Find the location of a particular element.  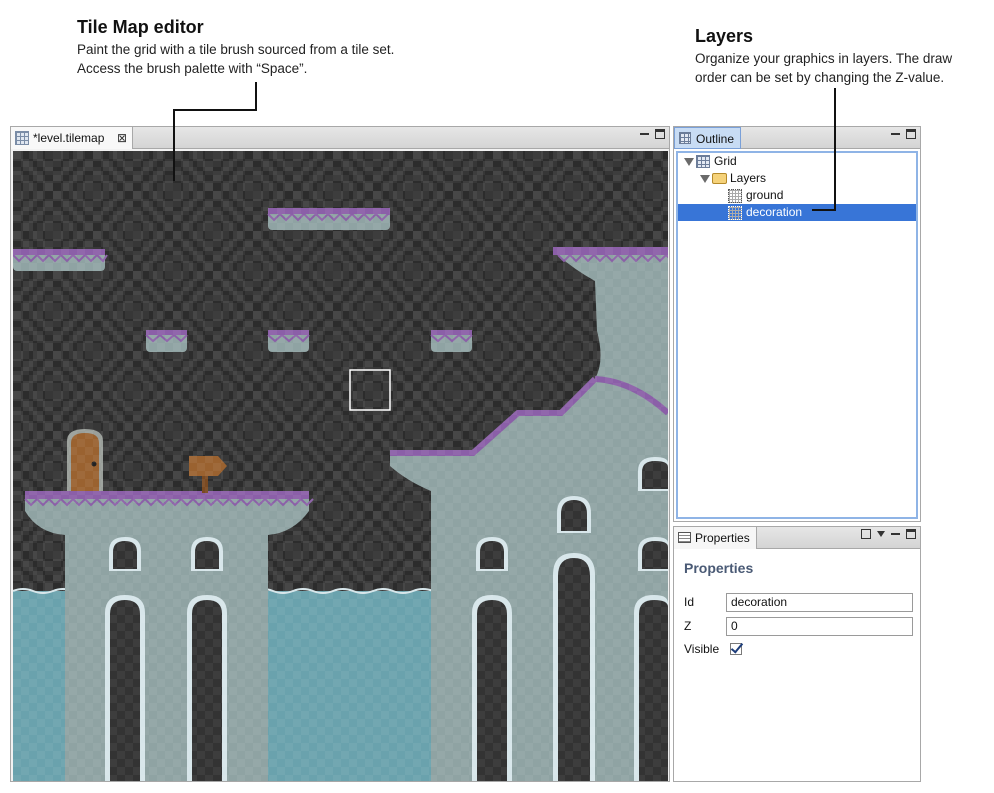

outline-panel: Outline Grid Layers ground decoration is located at coordinates (797, 324).